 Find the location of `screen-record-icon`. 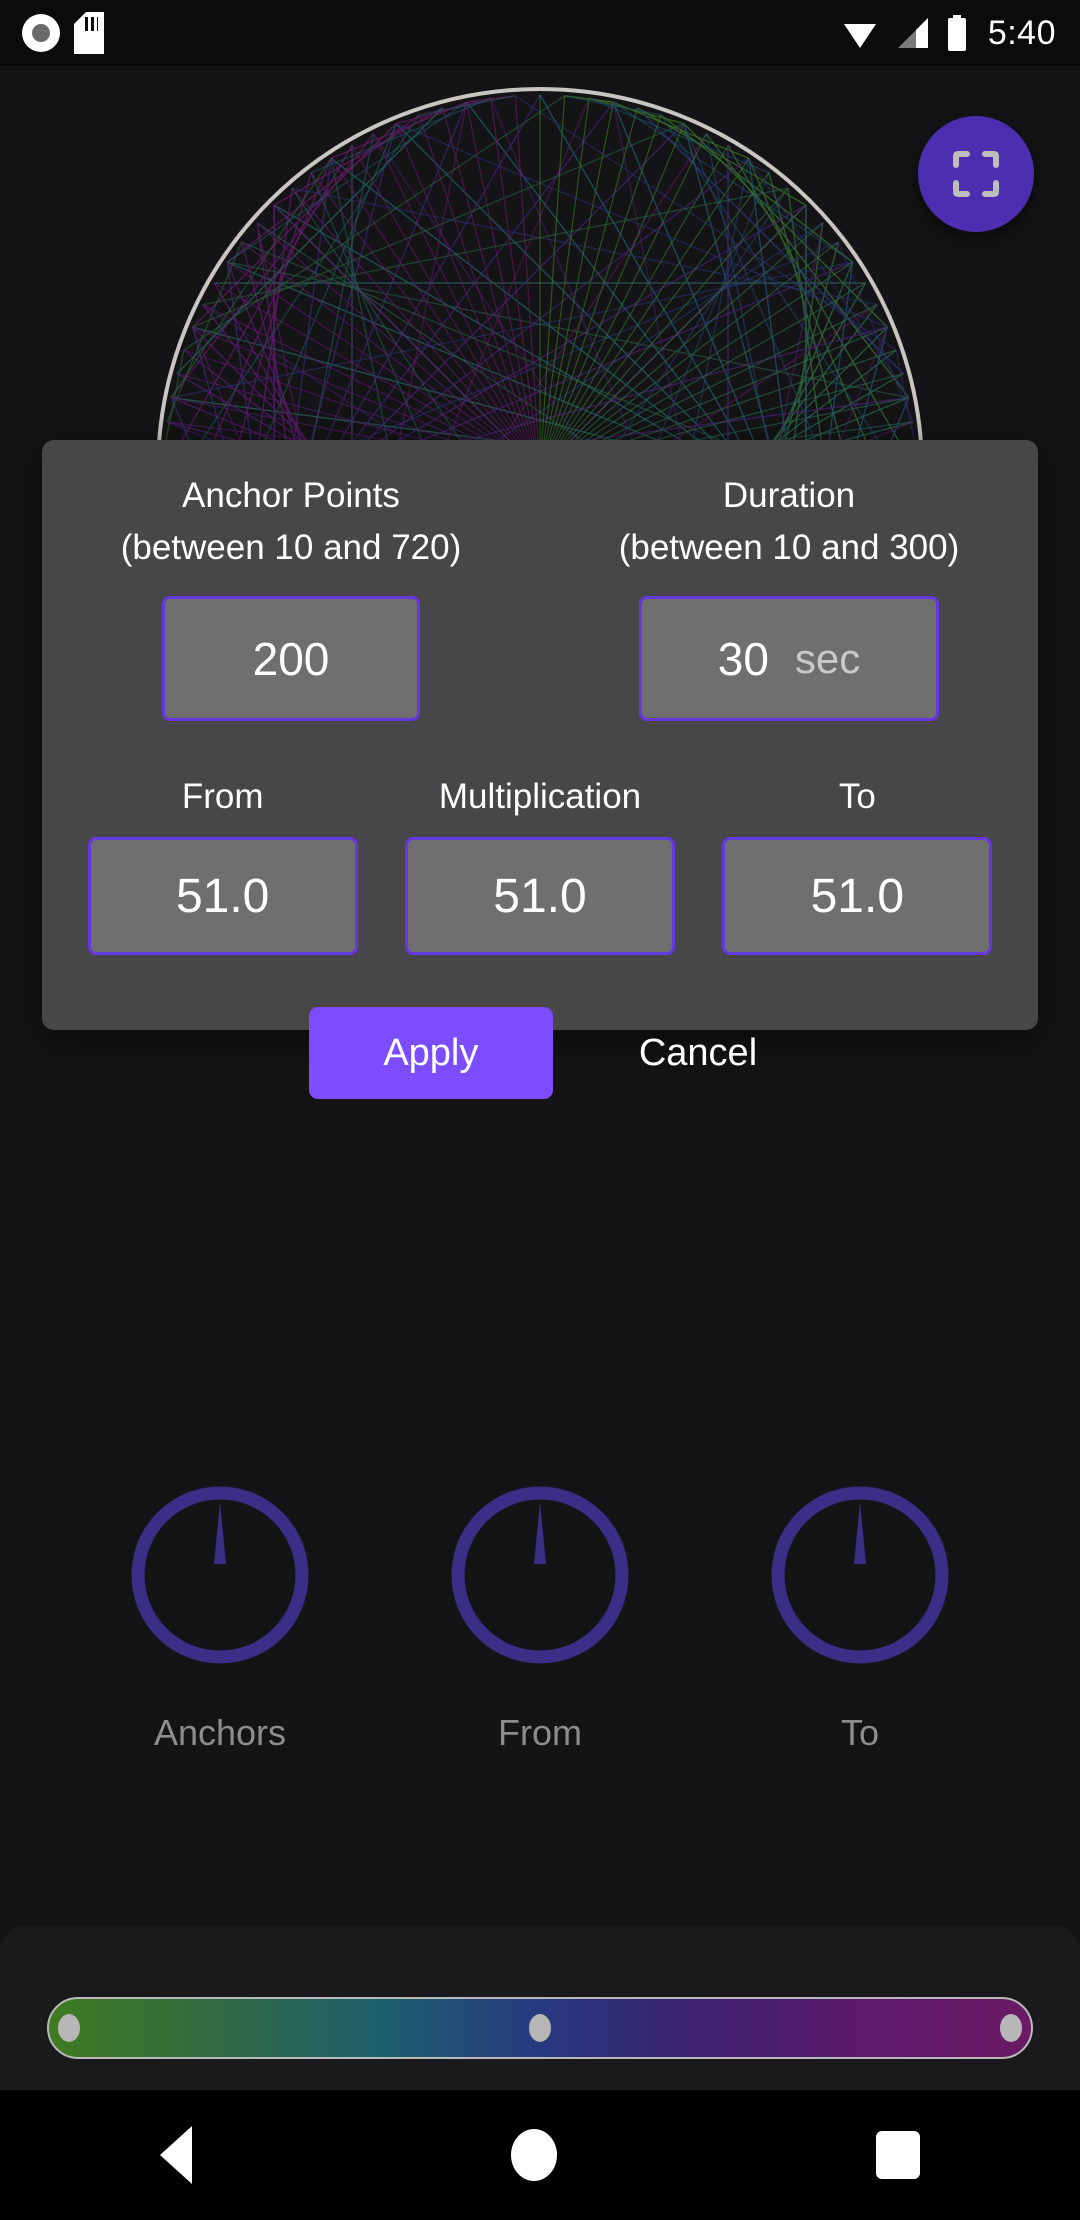

screen-record-icon is located at coordinates (41, 33).